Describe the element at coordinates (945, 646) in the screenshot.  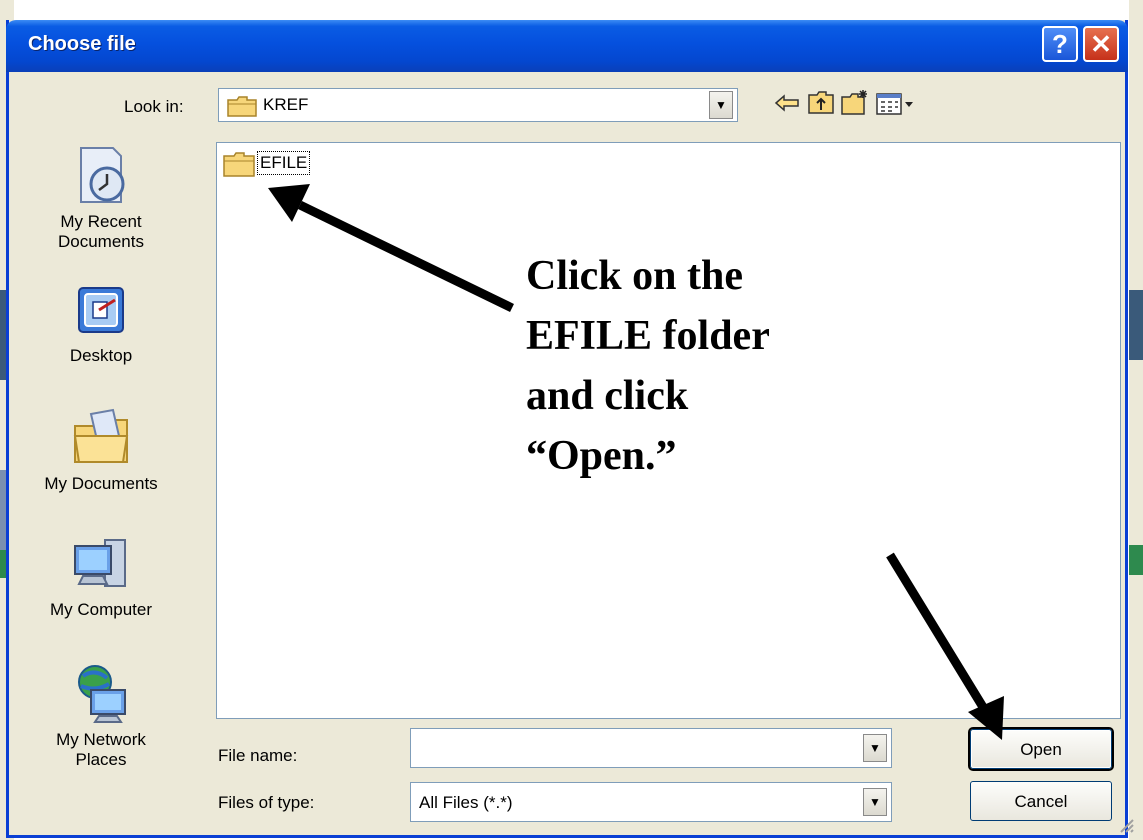
I see `arrow-to-open-button` at that location.